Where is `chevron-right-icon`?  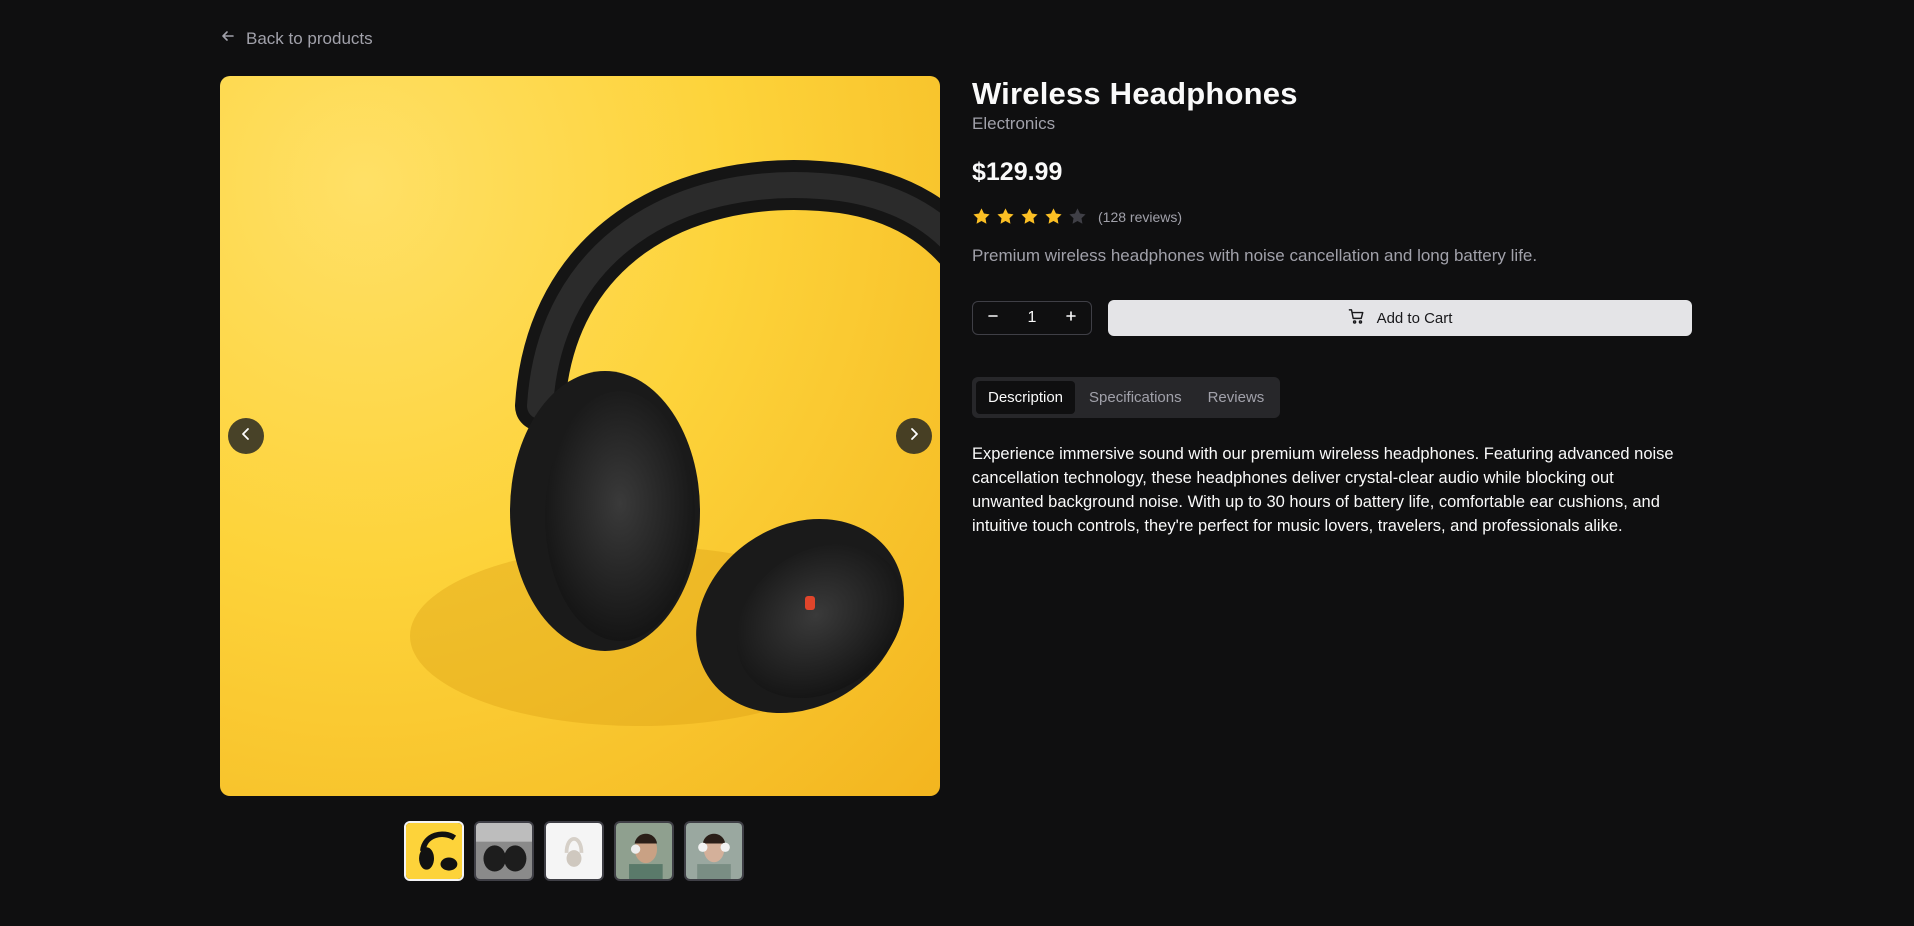 chevron-right-icon is located at coordinates (914, 436).